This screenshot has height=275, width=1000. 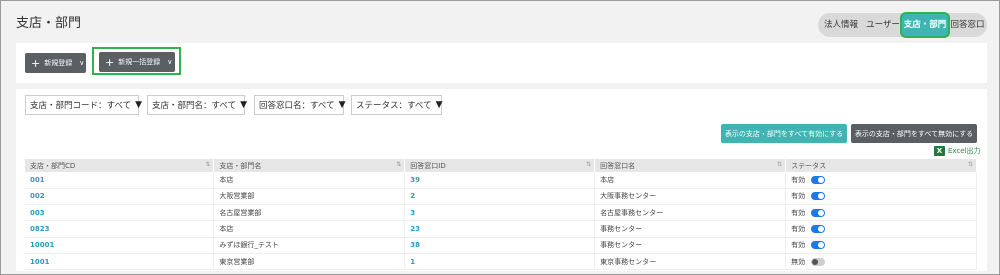 What do you see at coordinates (784, 133) in the screenshot?
I see `enable-all-button: 表示の支店・部門をすべて有効にする` at bounding box center [784, 133].